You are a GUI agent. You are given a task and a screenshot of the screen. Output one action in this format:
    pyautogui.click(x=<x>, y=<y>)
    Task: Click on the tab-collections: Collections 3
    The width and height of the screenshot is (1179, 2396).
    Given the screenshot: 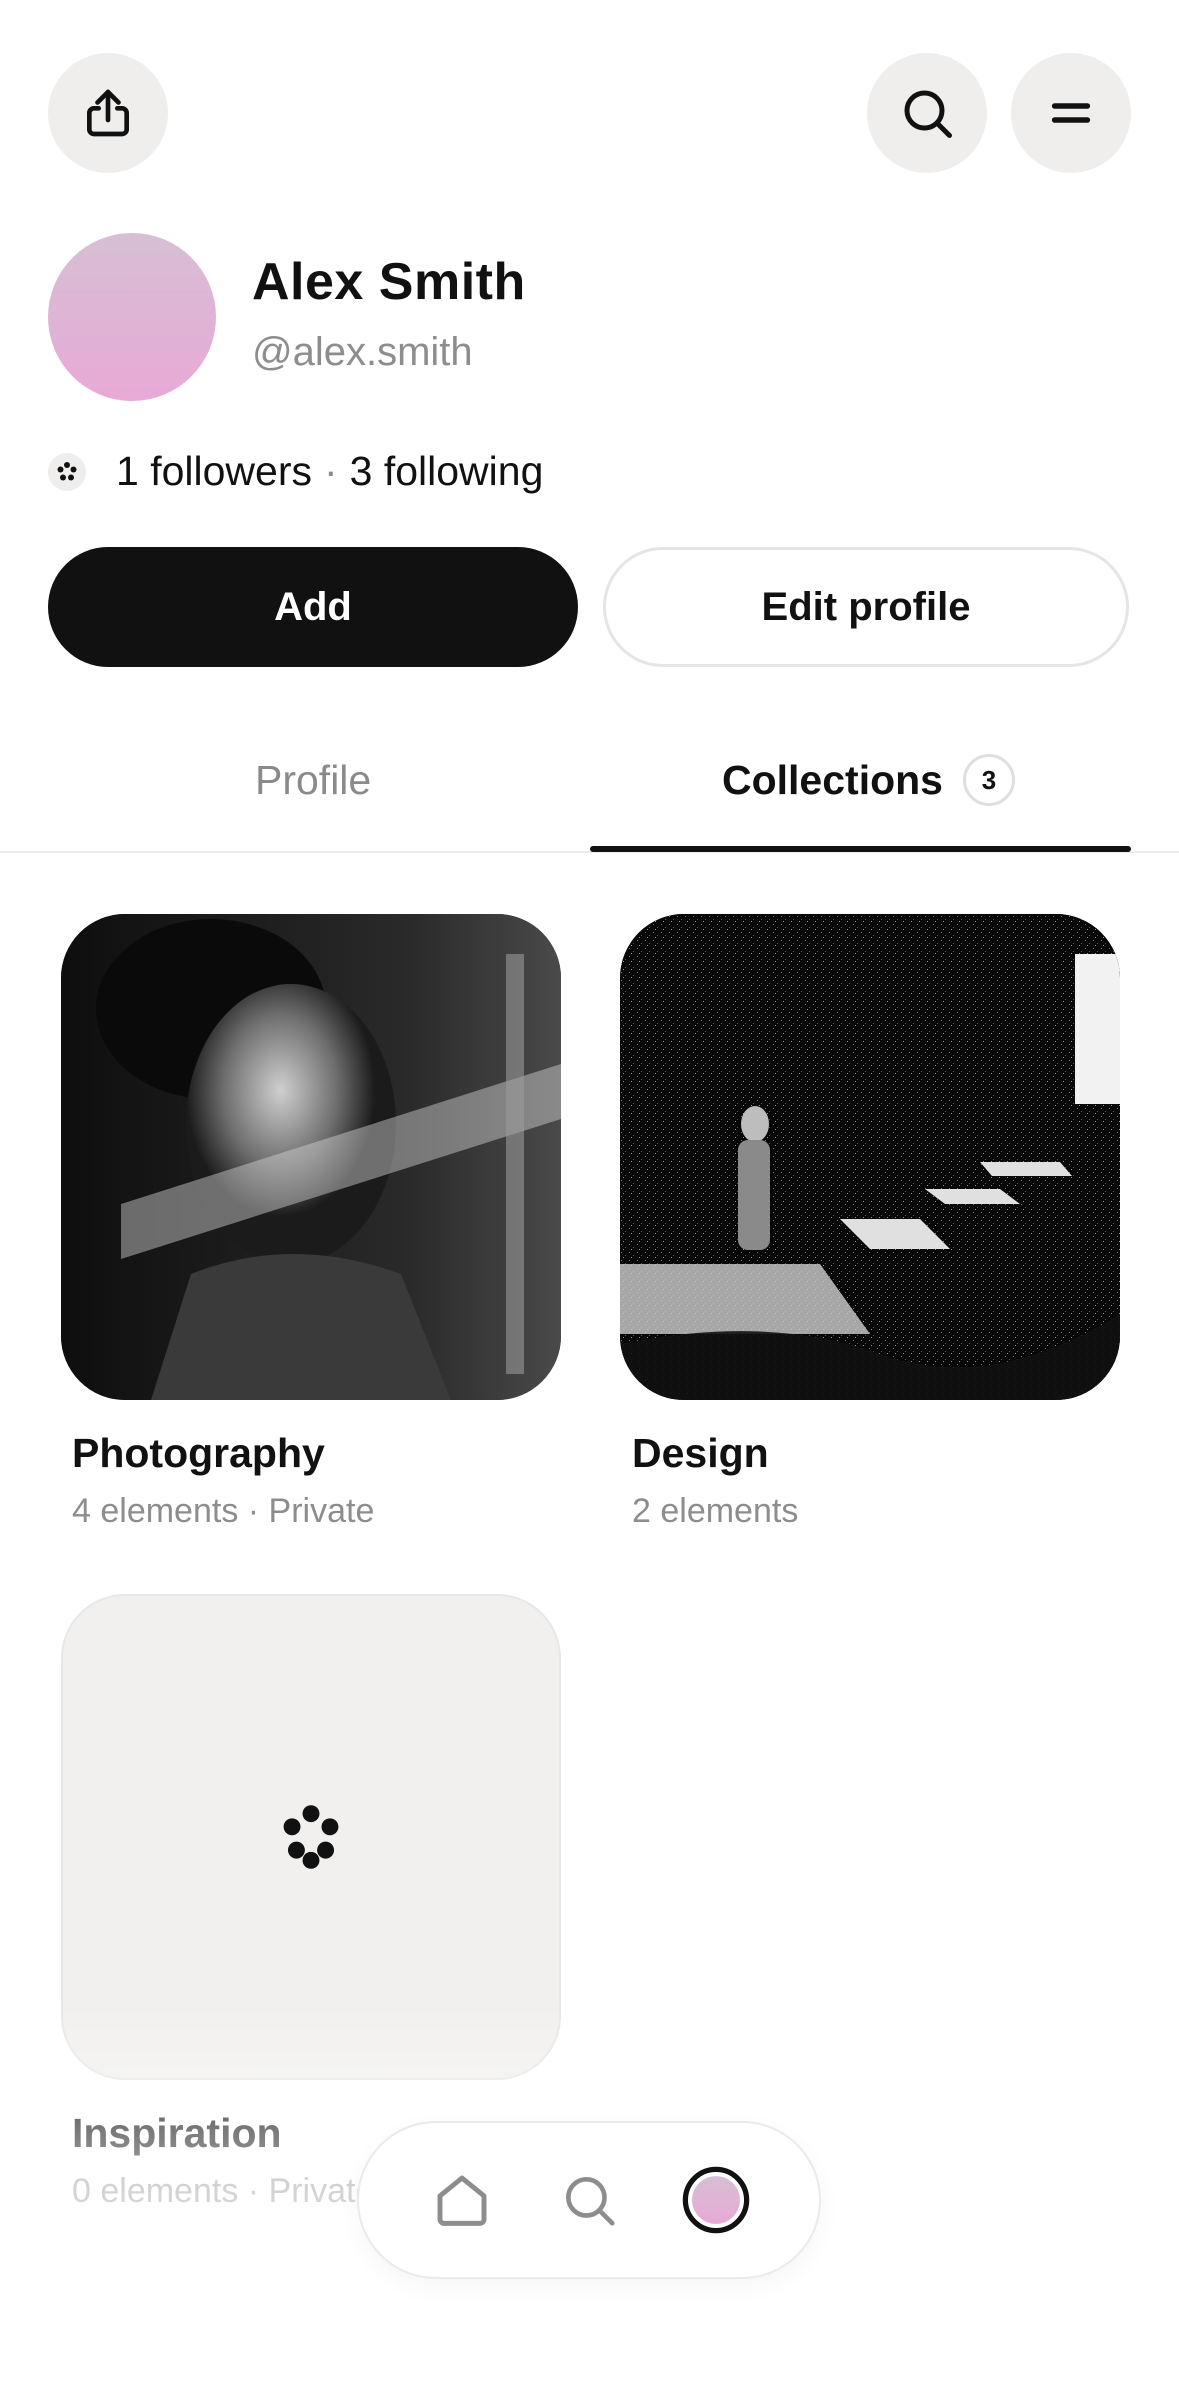 What is the action you would take?
    pyautogui.click(x=868, y=780)
    